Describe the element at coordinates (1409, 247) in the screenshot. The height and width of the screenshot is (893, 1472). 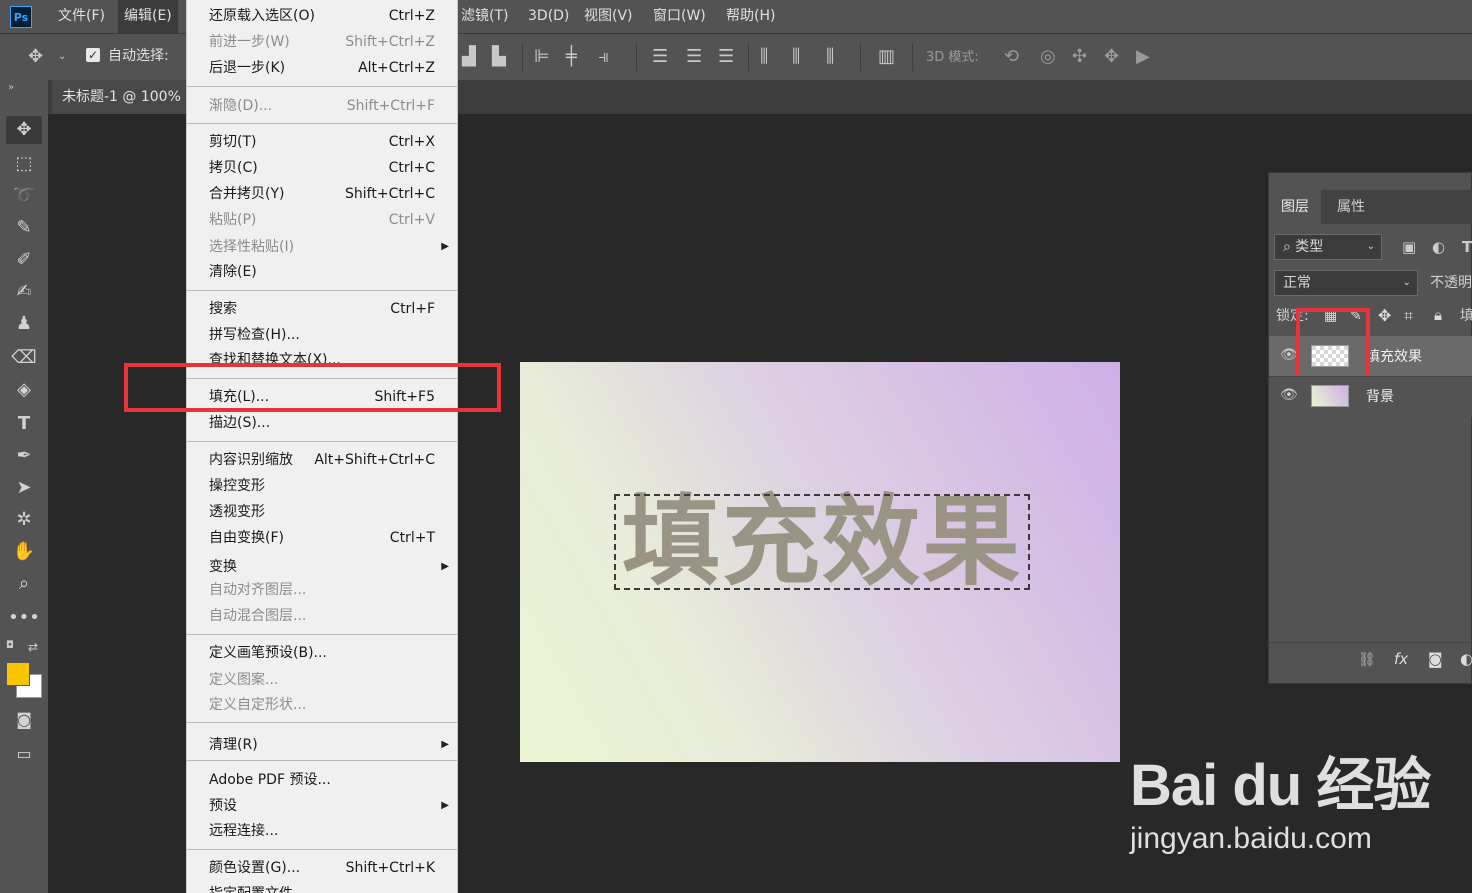
I see `image-filter-icon: ▣` at that location.